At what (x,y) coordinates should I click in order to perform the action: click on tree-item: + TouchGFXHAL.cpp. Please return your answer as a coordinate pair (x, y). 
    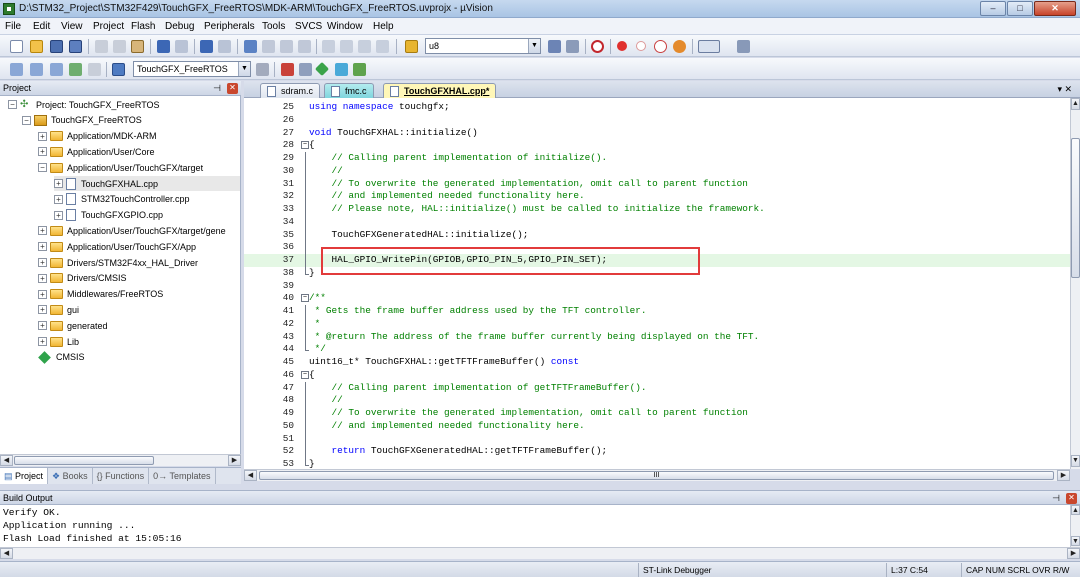
    Looking at the image, I should click on (147, 183).